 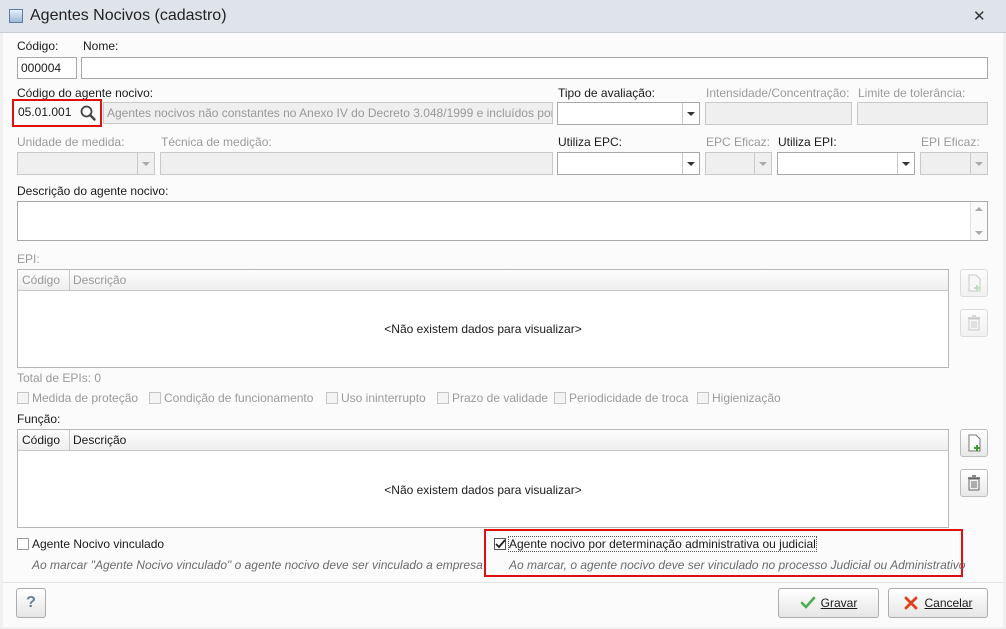 What do you see at coordinates (503, 582) in the screenshot?
I see `footer-divider` at bounding box center [503, 582].